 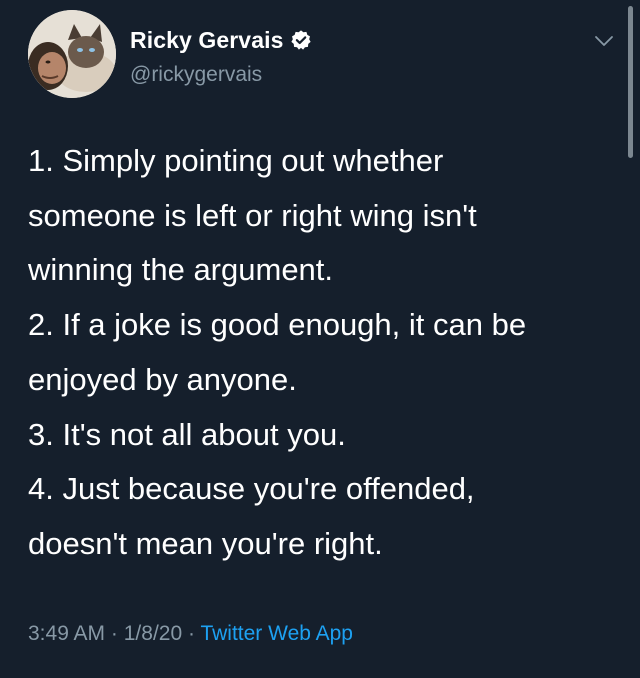 What do you see at coordinates (251, 489) in the screenshot?
I see `tweet-text-line: 4. Just because you're offended,` at bounding box center [251, 489].